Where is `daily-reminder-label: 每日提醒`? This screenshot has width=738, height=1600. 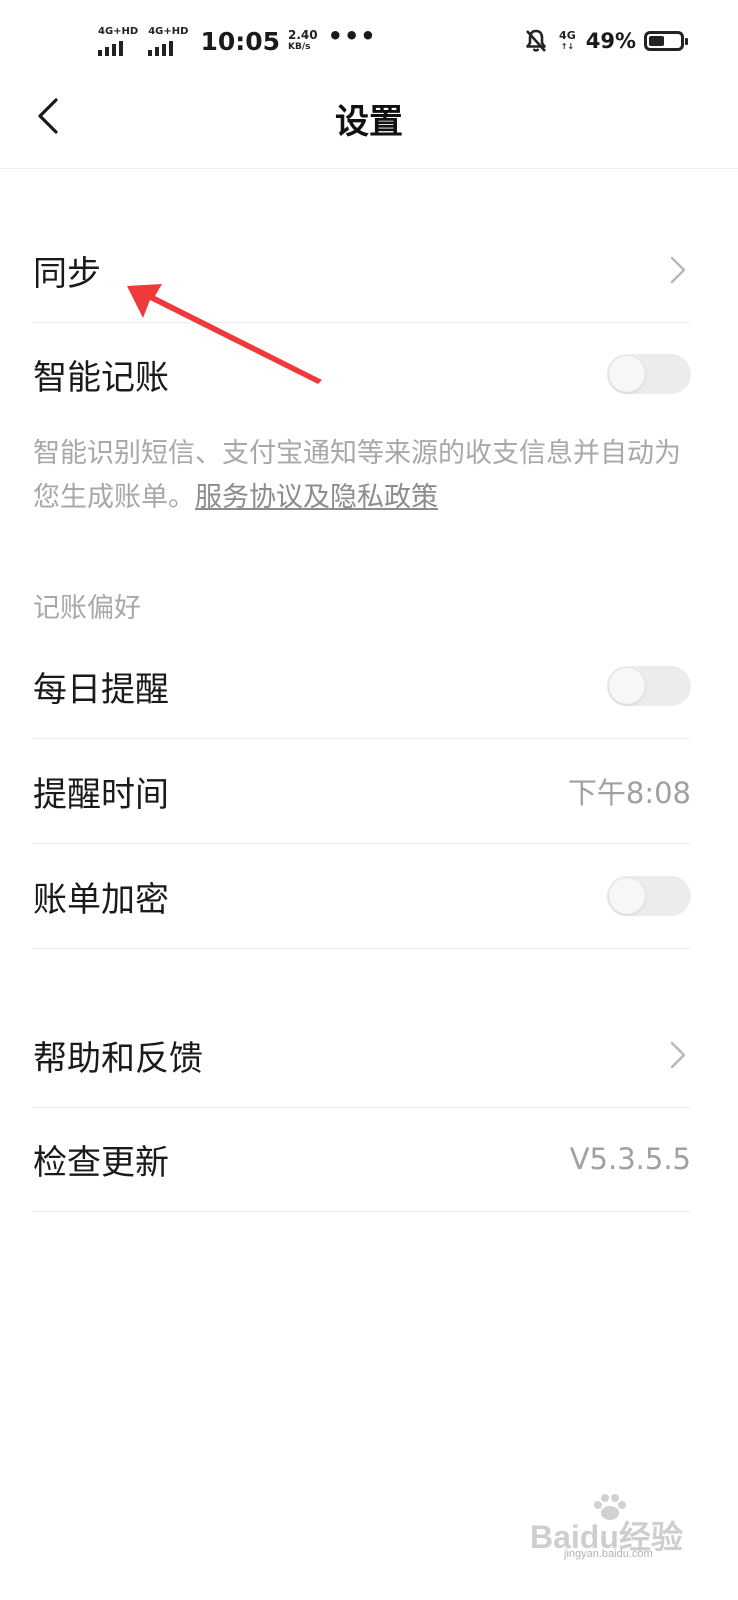 daily-reminder-label: 每日提醒 is located at coordinates (101, 689).